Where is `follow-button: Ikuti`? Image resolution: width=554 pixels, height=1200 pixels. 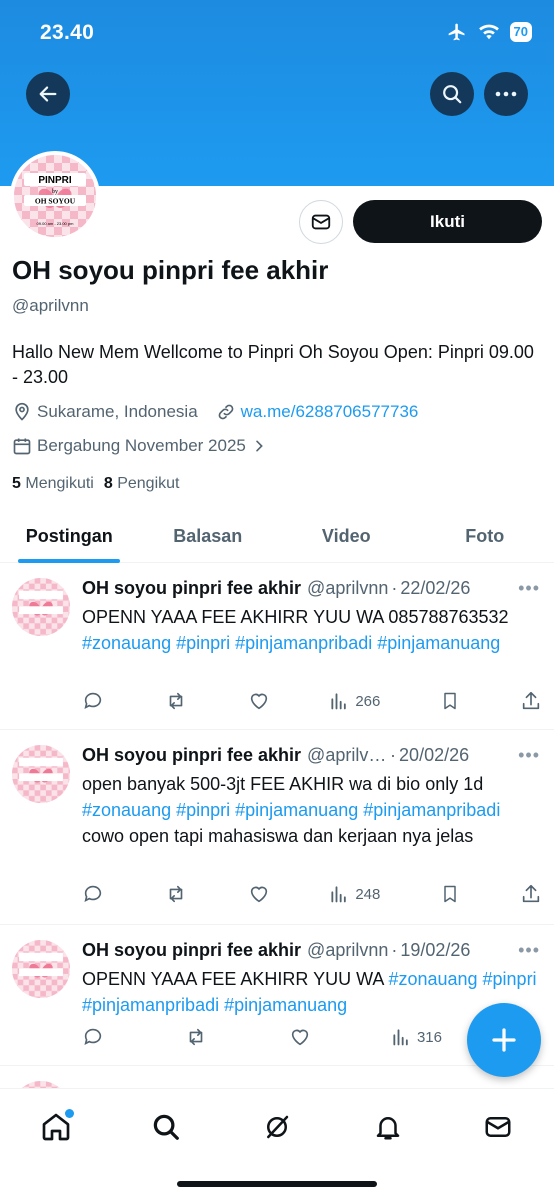
follow-button: Ikuti is located at coordinates (447, 221).